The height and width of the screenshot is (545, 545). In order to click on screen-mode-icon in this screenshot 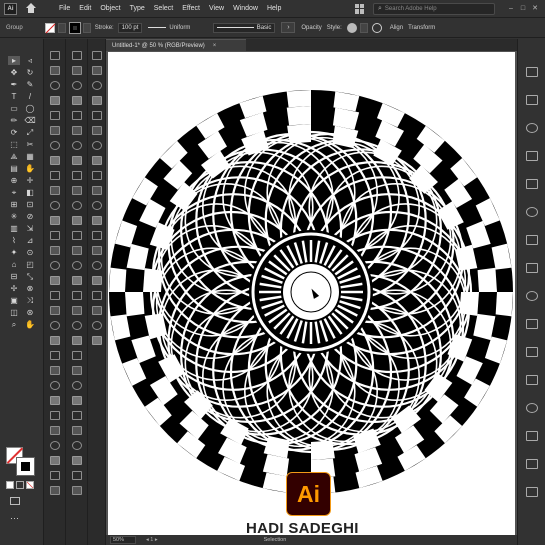, I will do `click(15, 501)`.